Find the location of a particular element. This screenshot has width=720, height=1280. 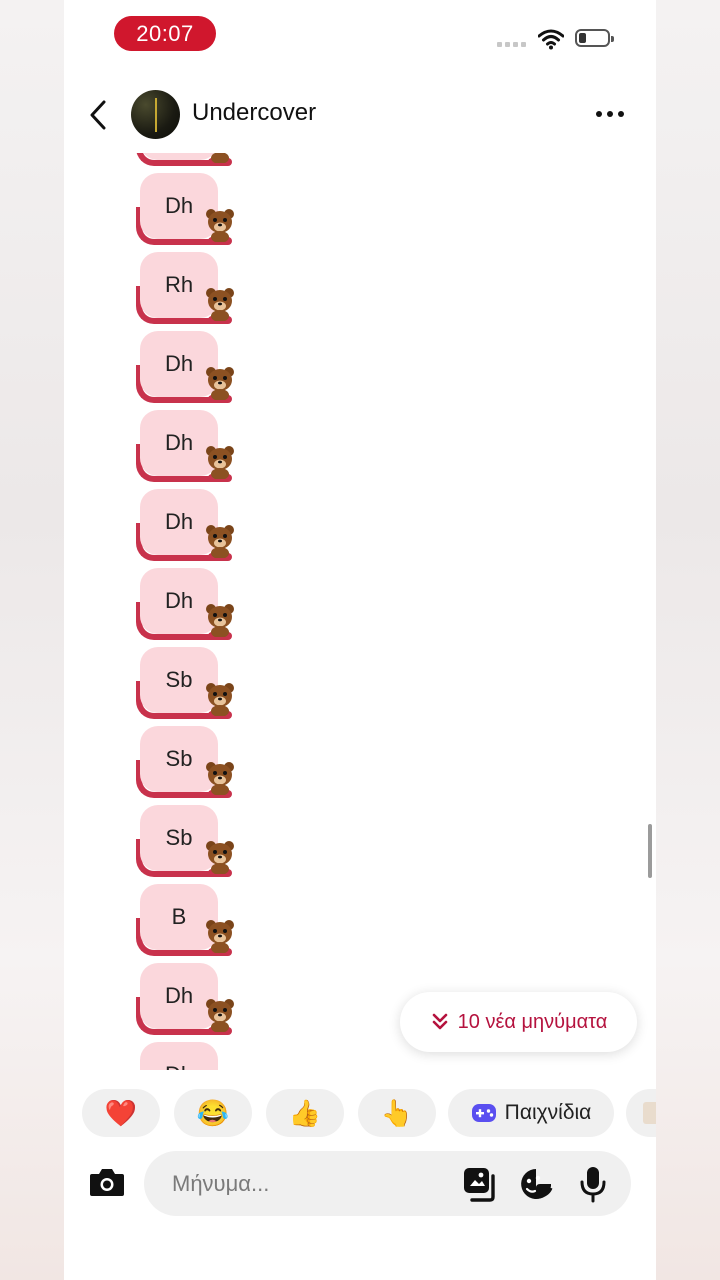

message-composer is located at coordinates (387, 1183).